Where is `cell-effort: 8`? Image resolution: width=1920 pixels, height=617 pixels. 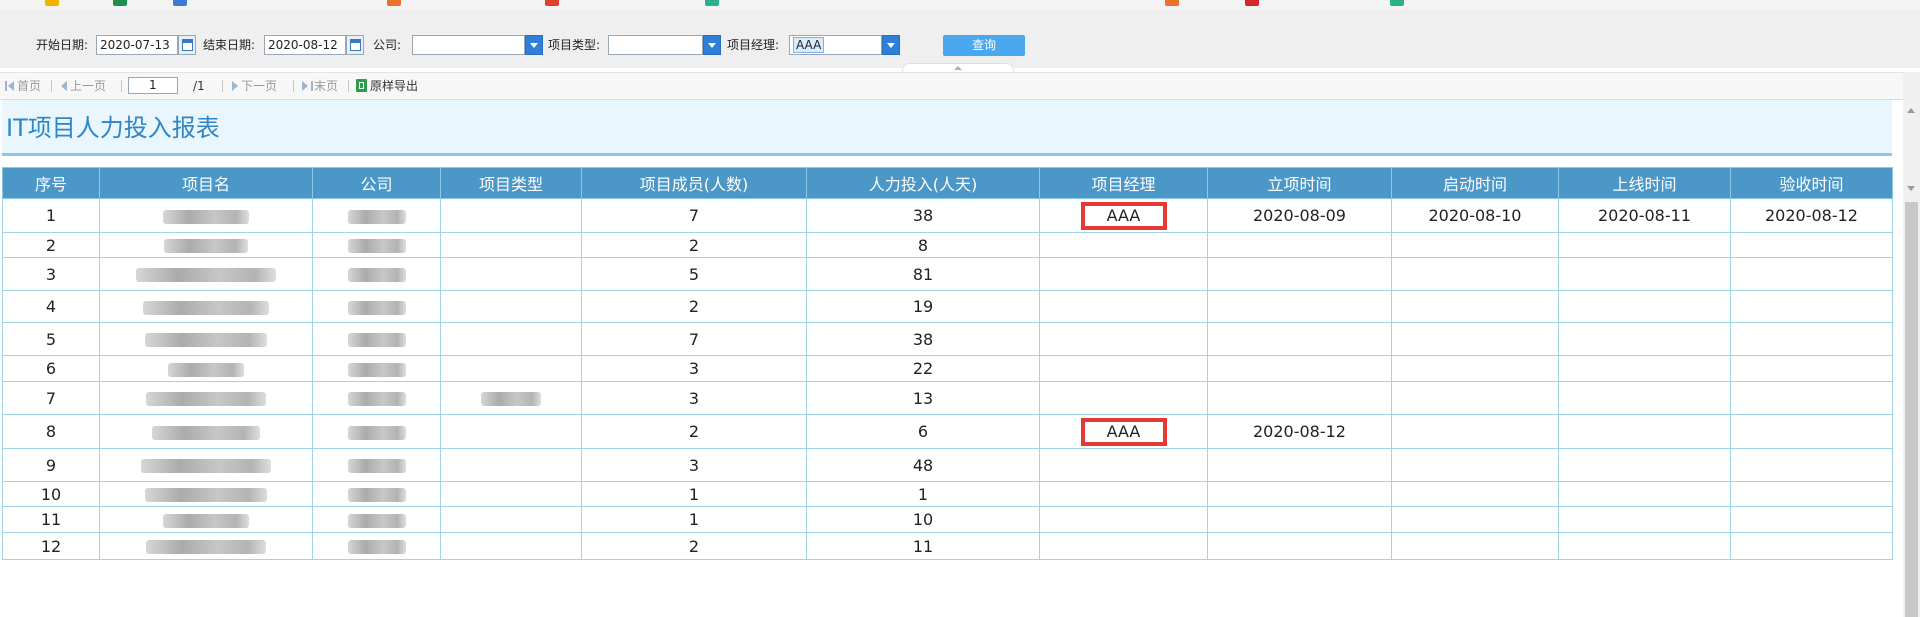 cell-effort: 8 is located at coordinates (923, 245).